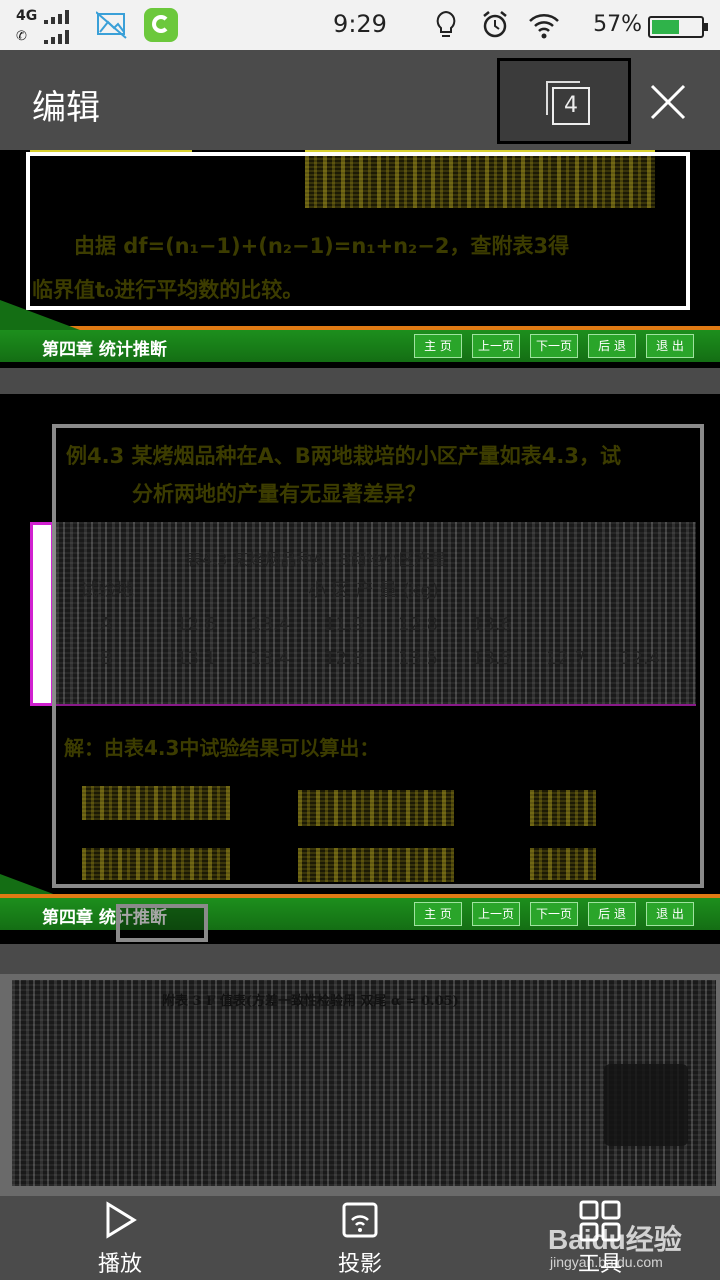 This screenshot has width=720, height=1280. What do you see at coordinates (360, 912) in the screenshot?
I see `slide2-chapter-bar: 第四章 统计推断 主 页 上一页 下一页 后 退 退 出` at bounding box center [360, 912].